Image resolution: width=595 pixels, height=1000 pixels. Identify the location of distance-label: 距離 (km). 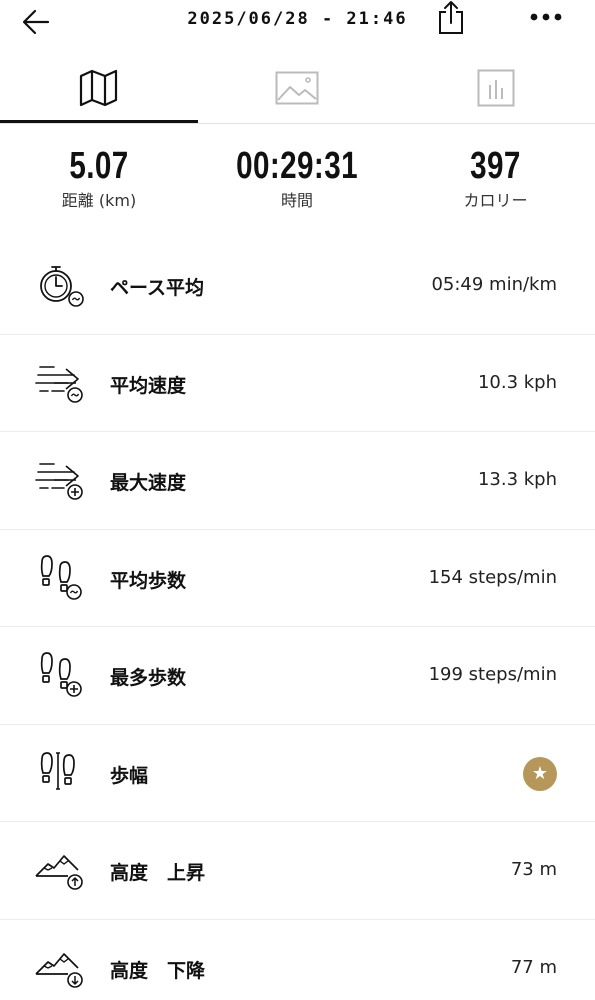
(99, 200).